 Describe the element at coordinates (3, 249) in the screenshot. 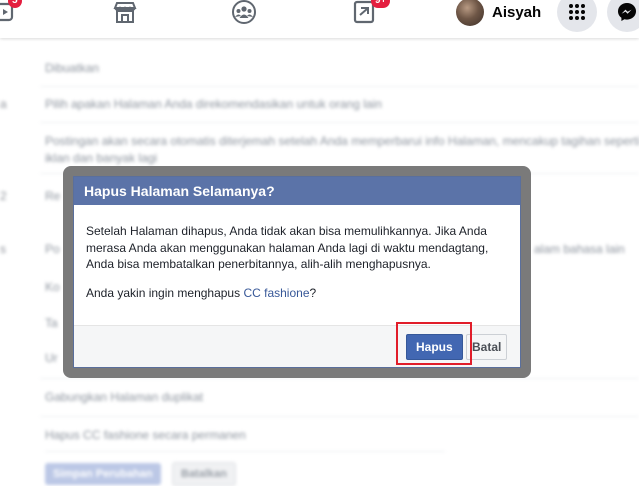

I see `sidebar-fragment: s` at that location.